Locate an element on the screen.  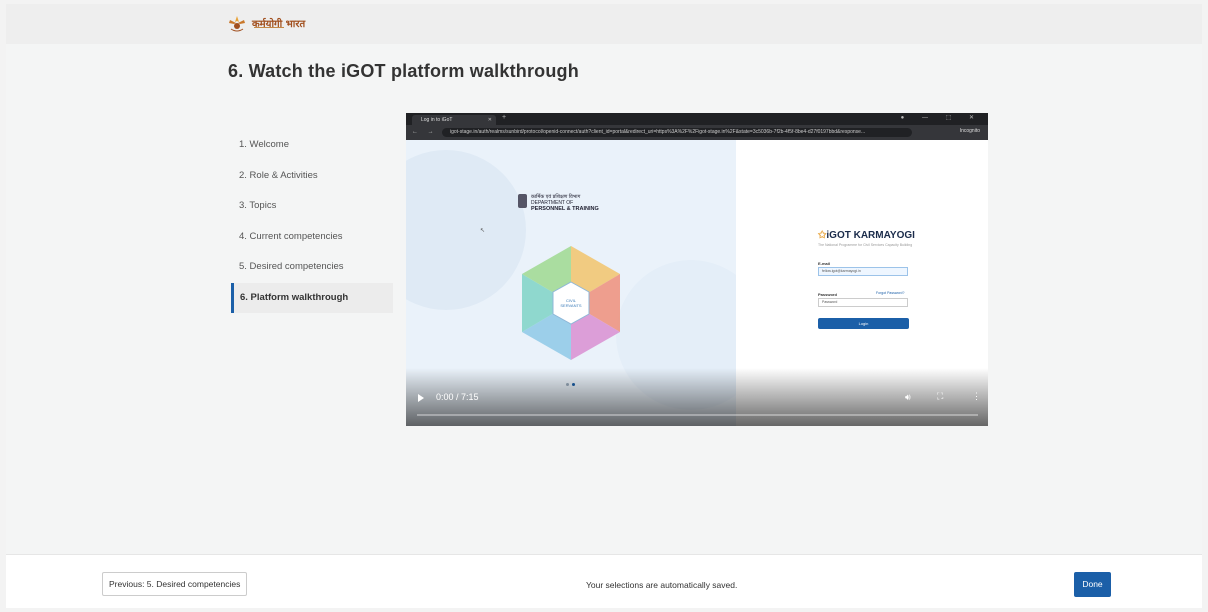
autosave-status: Your selections are automatically saved. is located at coordinates (662, 585).